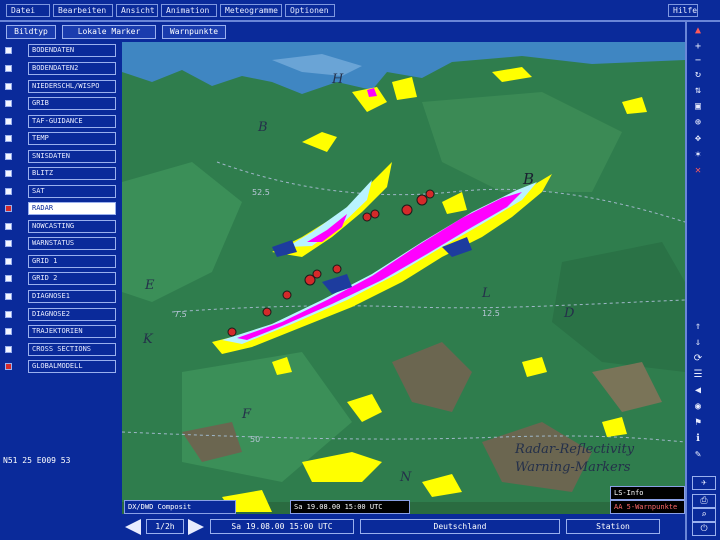  What do you see at coordinates (310, 10) in the screenshot?
I see `menu-optionen: Optionen` at bounding box center [310, 10].